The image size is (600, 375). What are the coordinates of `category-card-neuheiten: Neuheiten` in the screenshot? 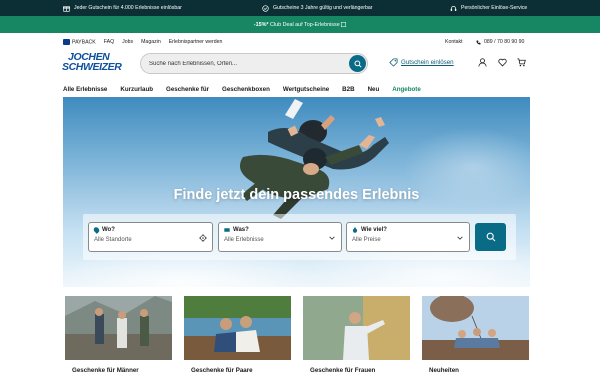 It's located at (475, 335).